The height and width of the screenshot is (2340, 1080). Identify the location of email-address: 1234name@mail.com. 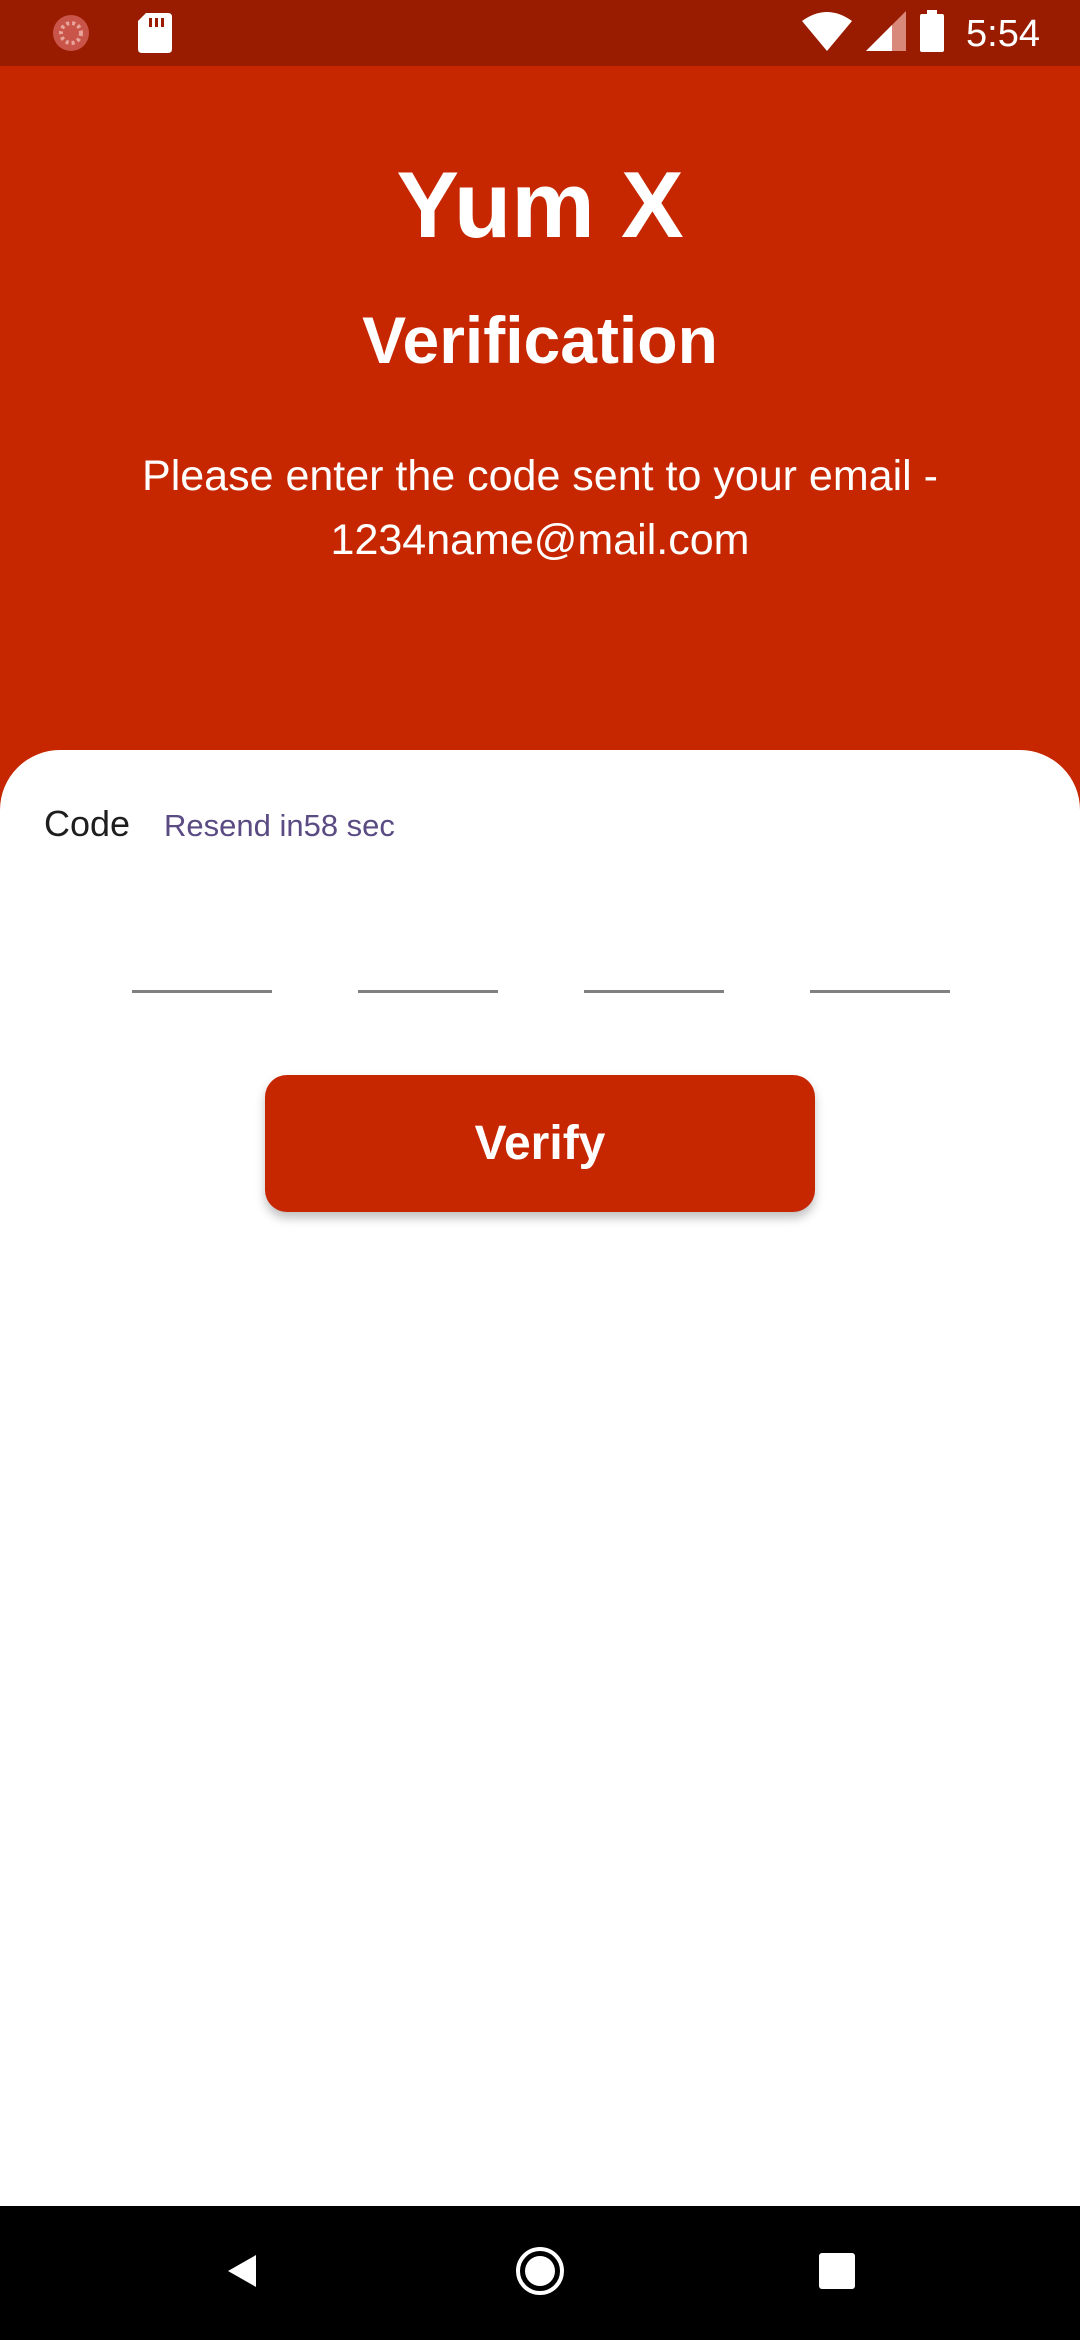
(540, 540).